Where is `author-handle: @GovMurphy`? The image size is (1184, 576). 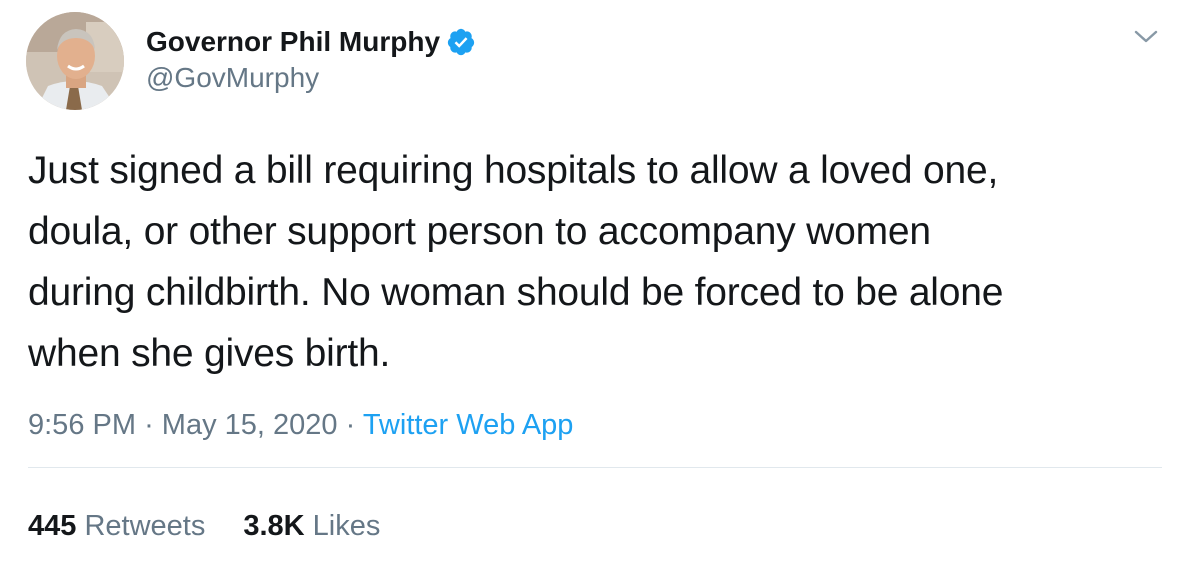 author-handle: @GovMurphy is located at coordinates (232, 78).